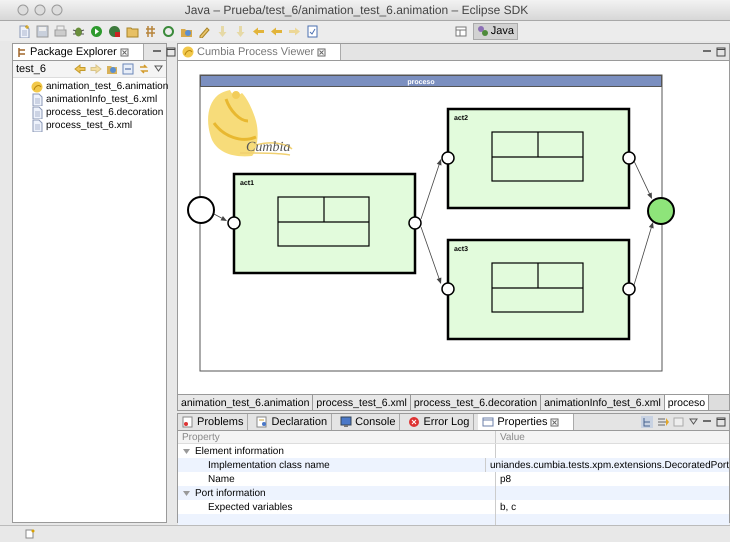 This screenshot has width=730, height=542. What do you see at coordinates (31, 69) in the screenshot?
I see `project-name: test_6` at bounding box center [31, 69].